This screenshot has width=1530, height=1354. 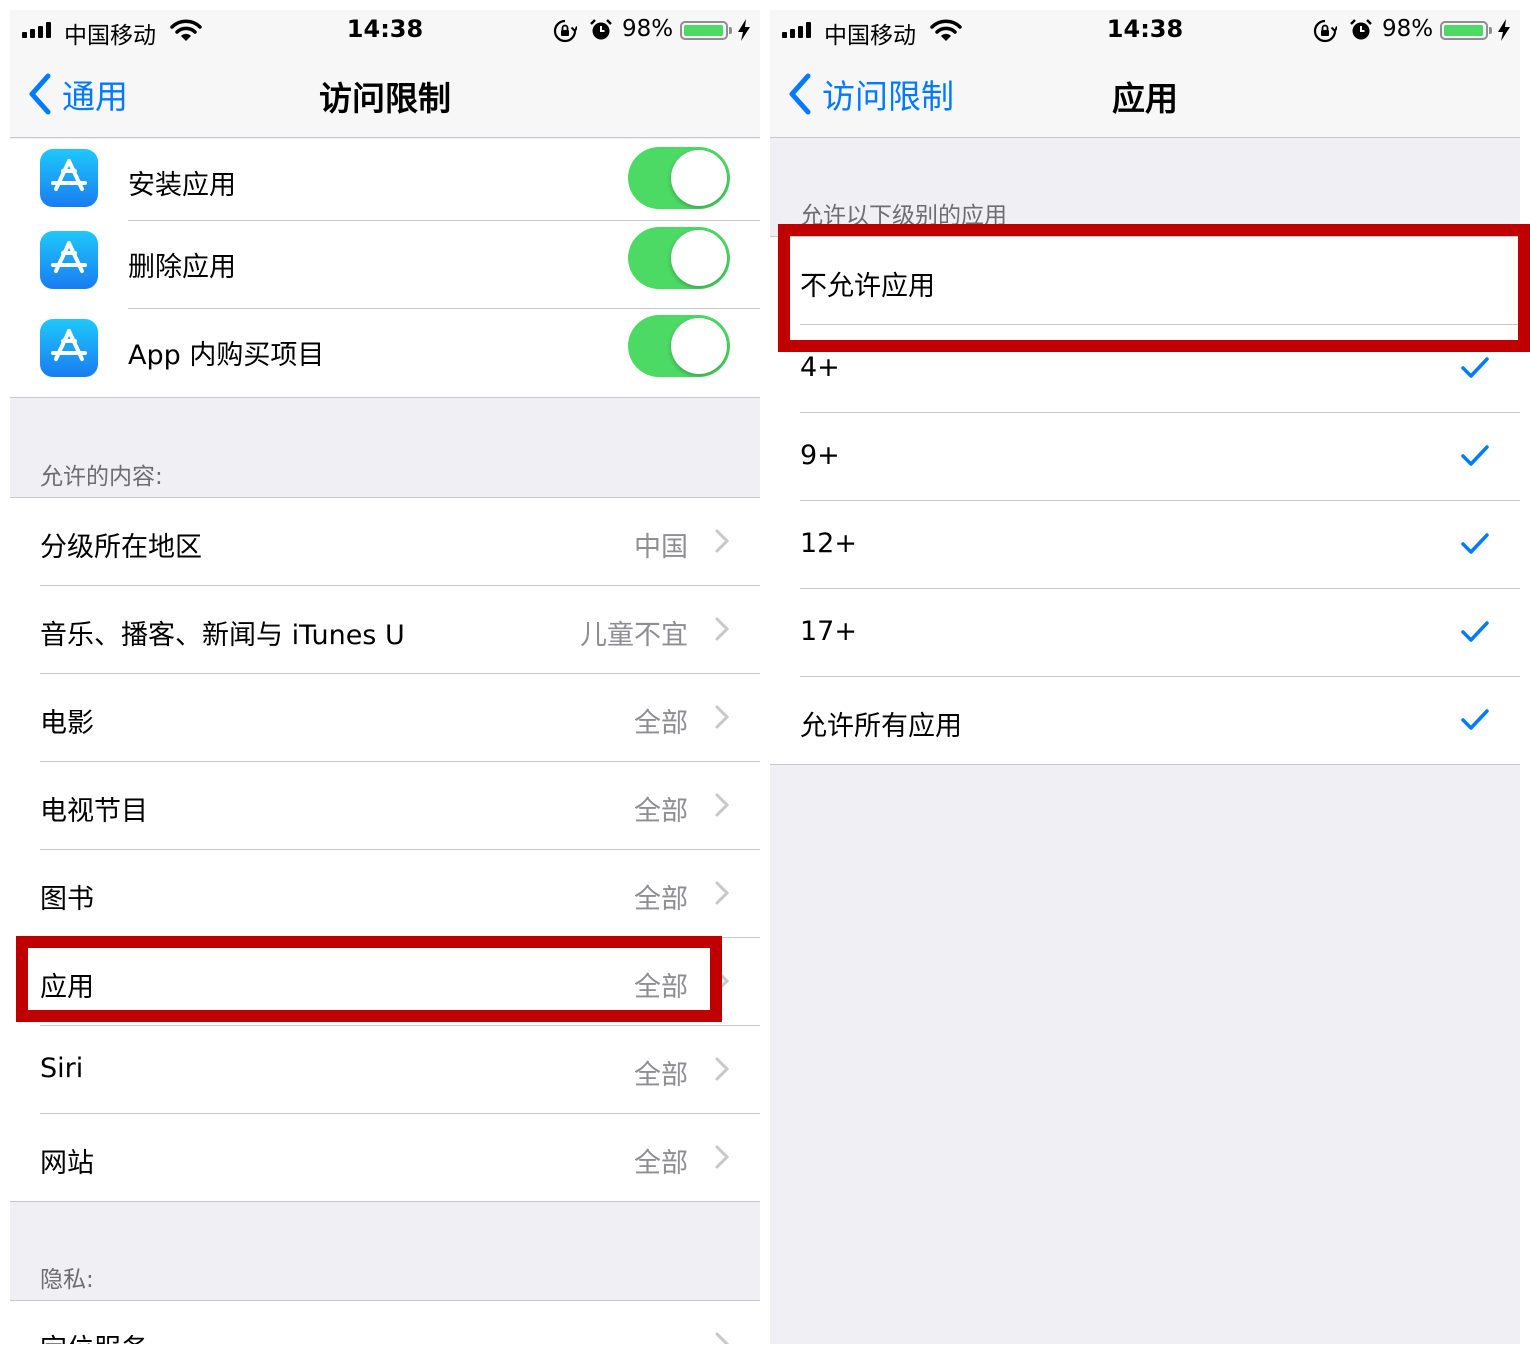 I want to click on nav-bar: 访问限制 应用, so click(x=1145, y=94).